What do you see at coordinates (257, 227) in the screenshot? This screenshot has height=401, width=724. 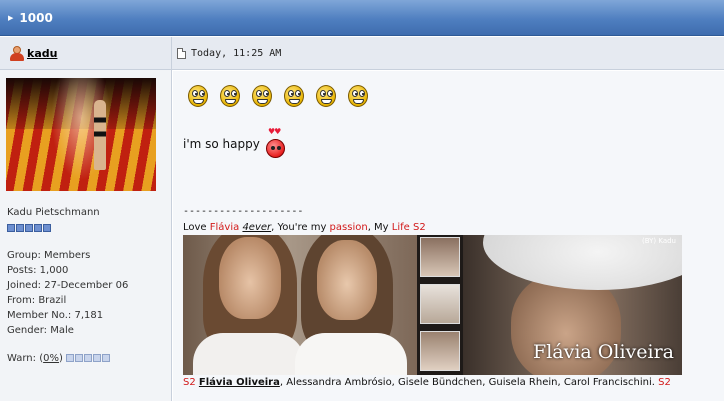 I see `love-forever: 4ever` at bounding box center [257, 227].